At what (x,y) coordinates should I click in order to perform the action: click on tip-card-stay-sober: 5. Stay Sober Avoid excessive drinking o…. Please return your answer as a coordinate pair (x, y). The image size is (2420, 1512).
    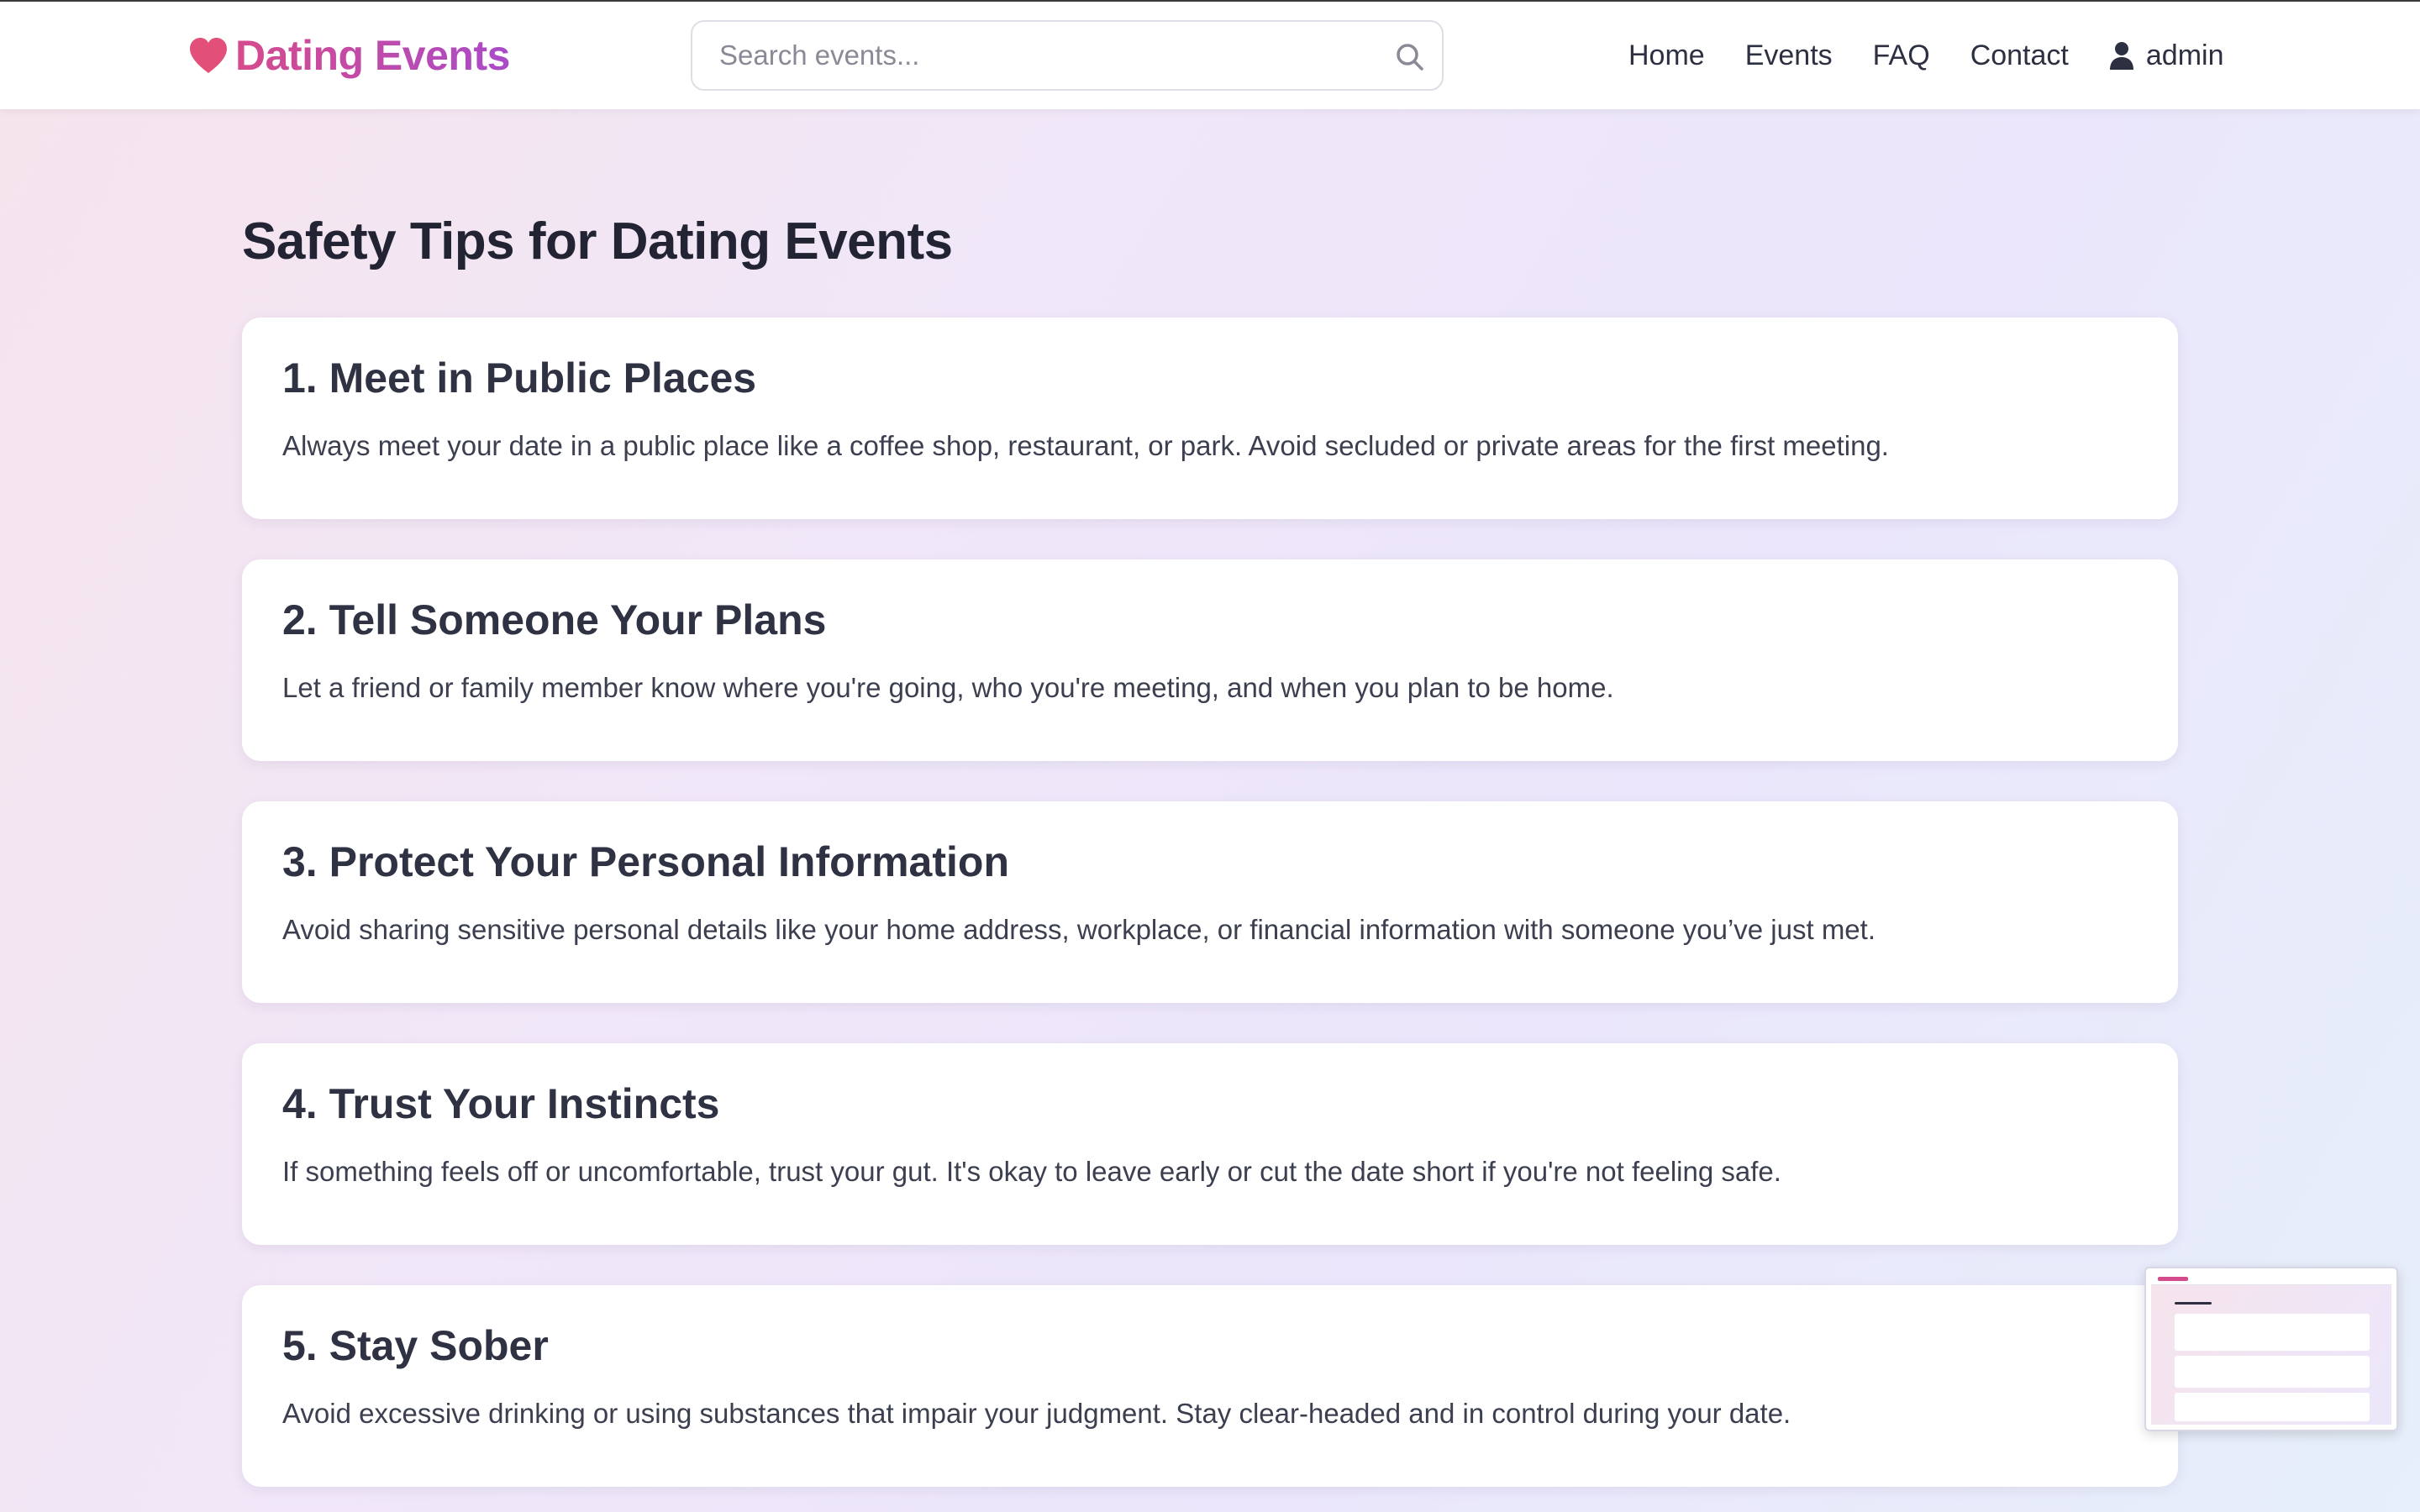
    Looking at the image, I should click on (1210, 1386).